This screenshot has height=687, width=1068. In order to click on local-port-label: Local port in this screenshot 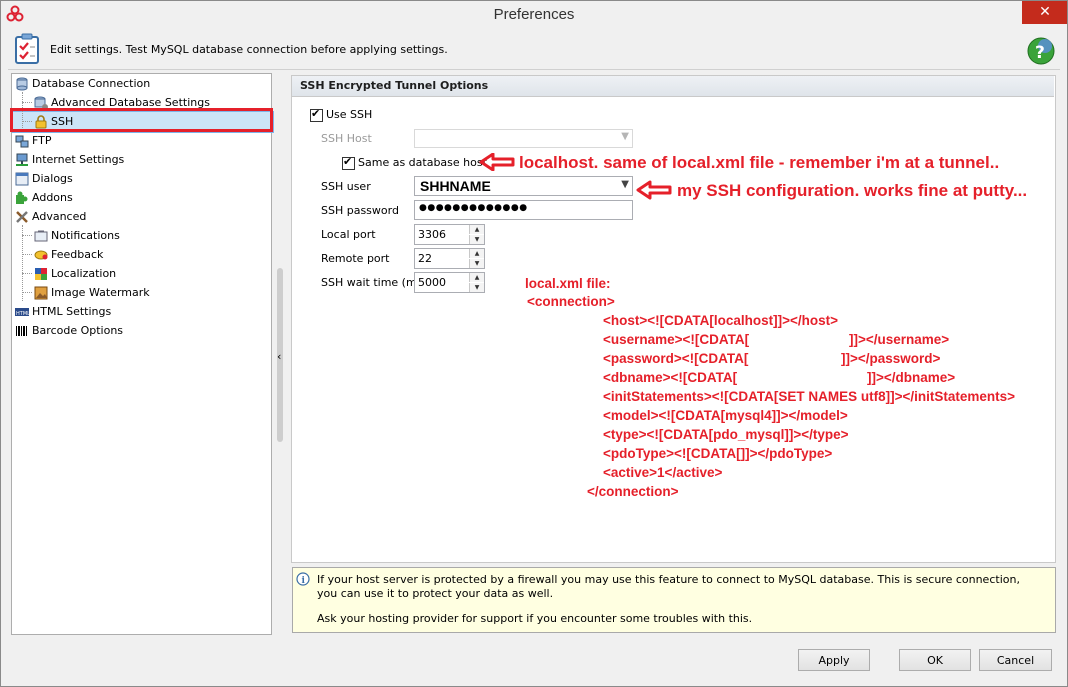, I will do `click(348, 234)`.